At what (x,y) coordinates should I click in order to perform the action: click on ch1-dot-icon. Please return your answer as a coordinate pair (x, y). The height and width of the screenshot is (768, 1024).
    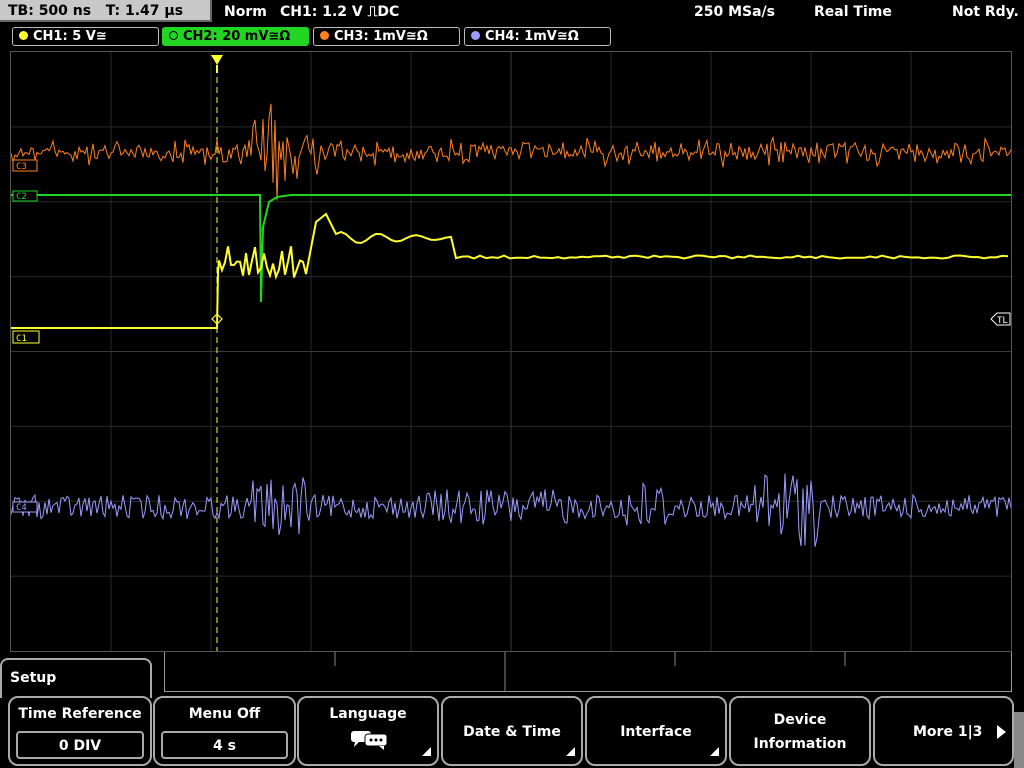
    Looking at the image, I should click on (23, 35).